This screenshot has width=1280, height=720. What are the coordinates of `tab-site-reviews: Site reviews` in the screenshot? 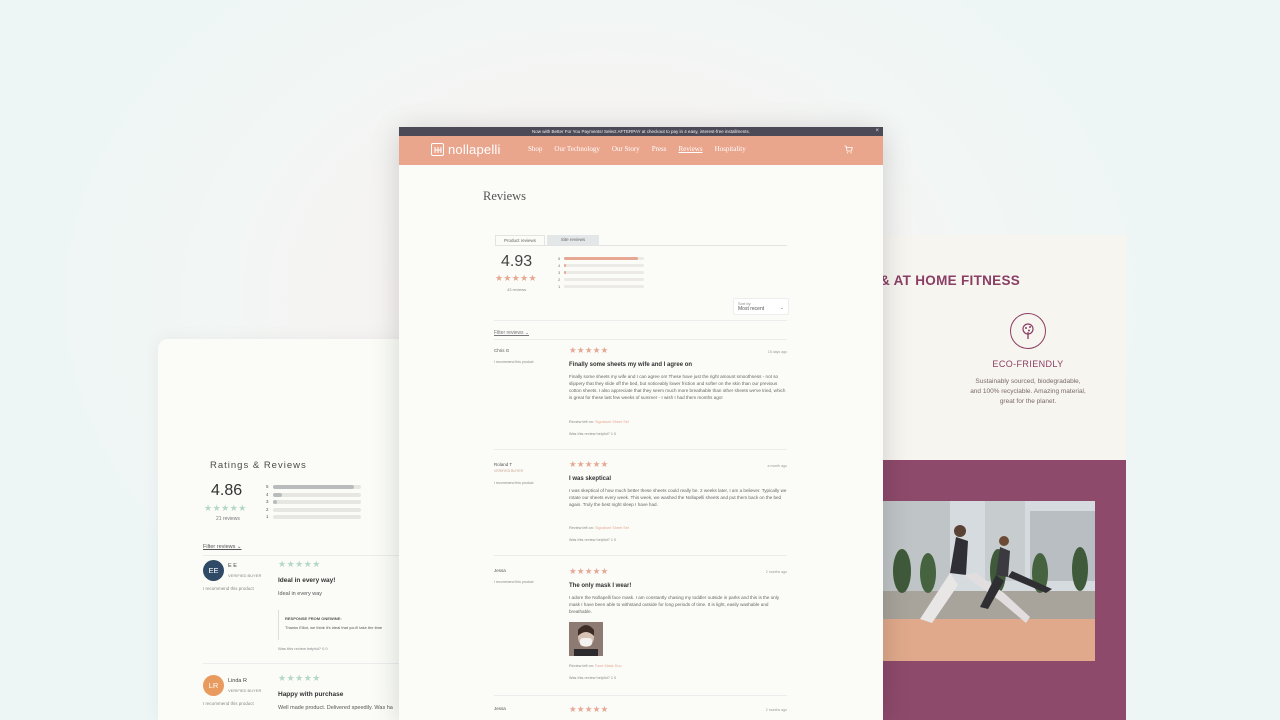 It's located at (573, 240).